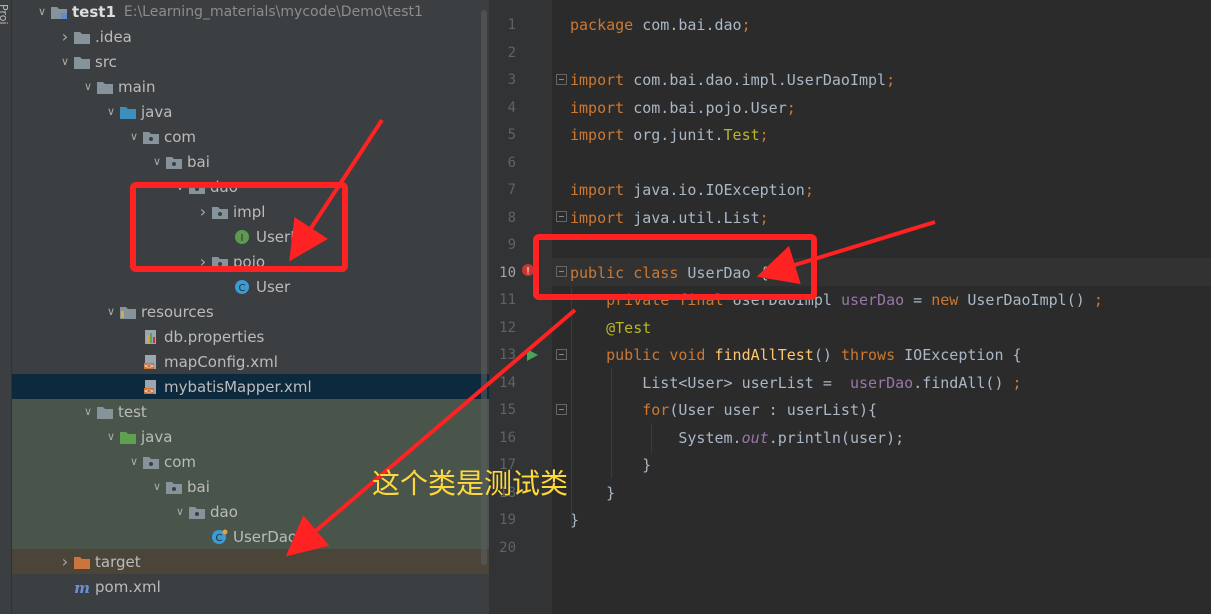 The image size is (1211, 614). I want to click on properties-file-icon, so click(151, 337).